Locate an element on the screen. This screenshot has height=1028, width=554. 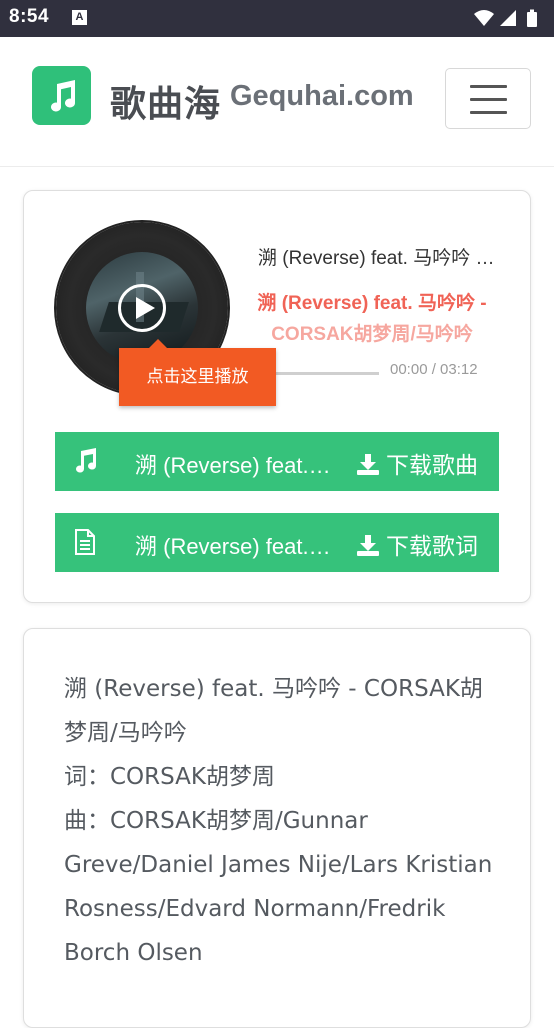
download-lyric-action: 下载歌词 is located at coordinates (417, 544).